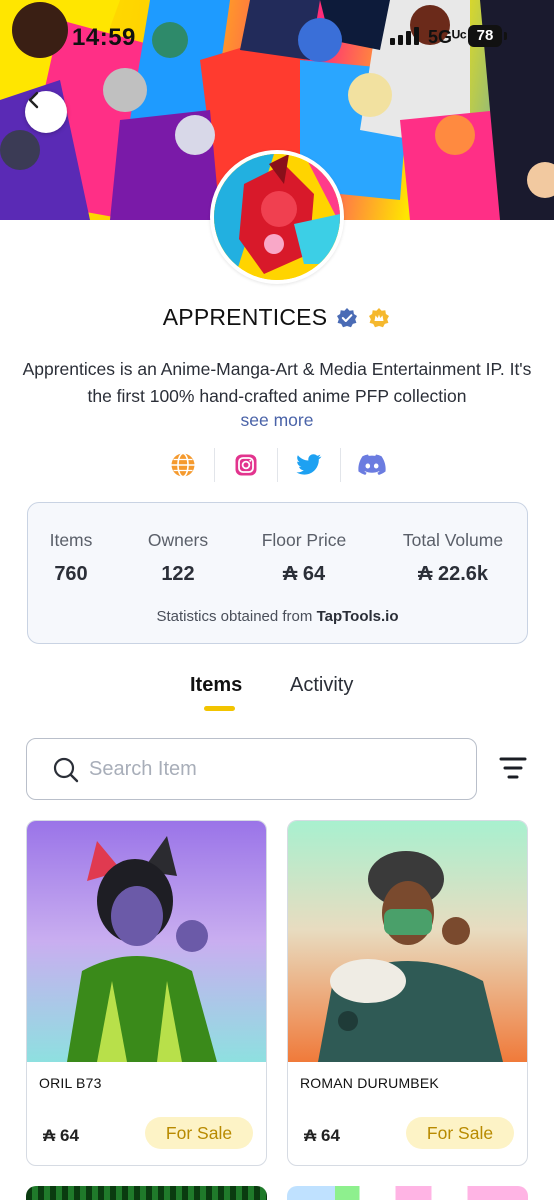 The height and width of the screenshot is (1200, 554). What do you see at coordinates (71, 540) in the screenshot?
I see `stat-label: Items` at bounding box center [71, 540].